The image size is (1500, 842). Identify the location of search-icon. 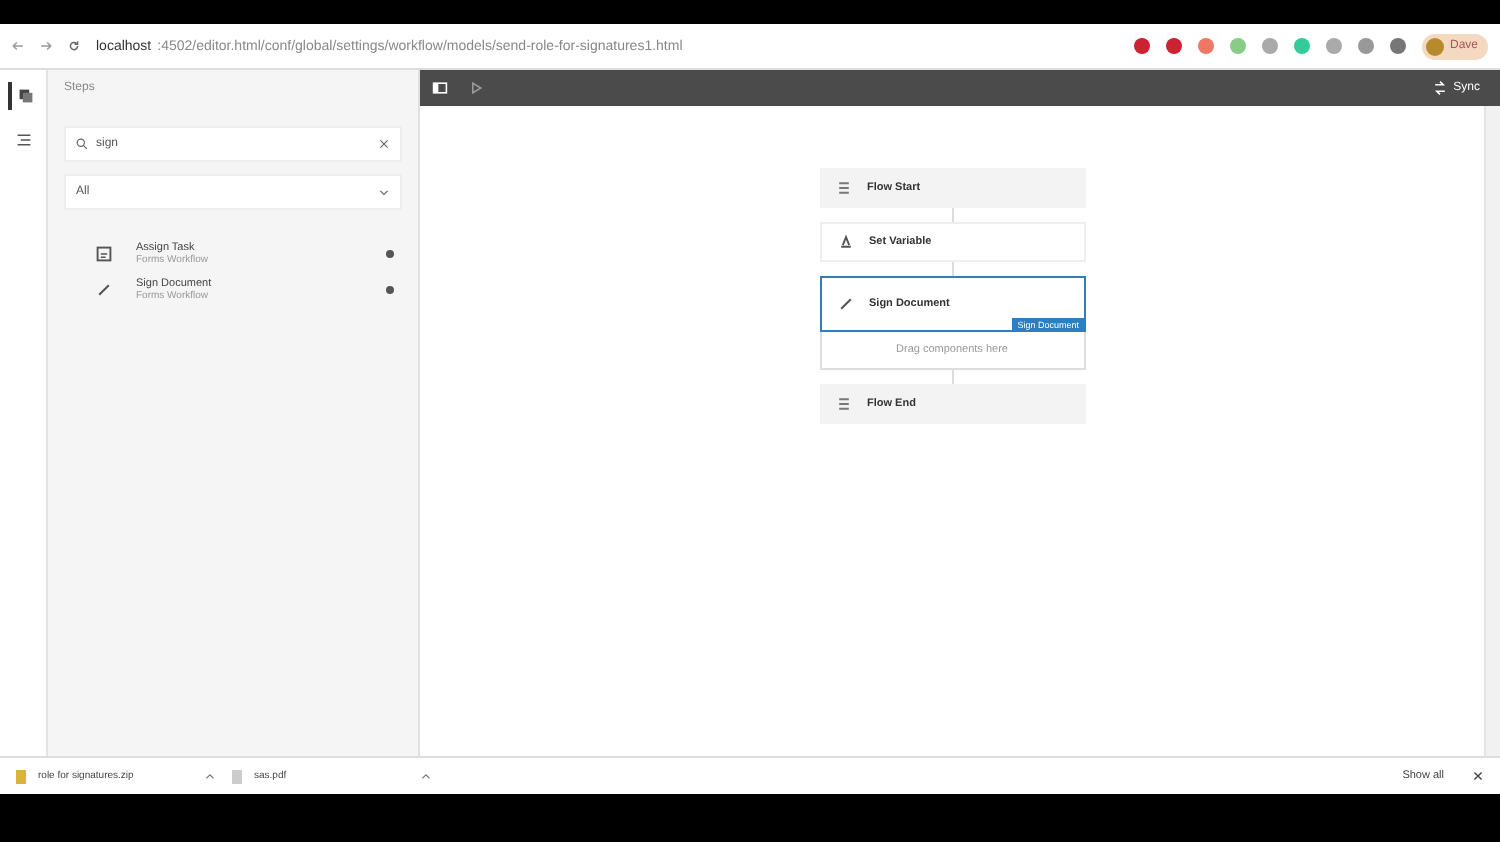
(82, 144).